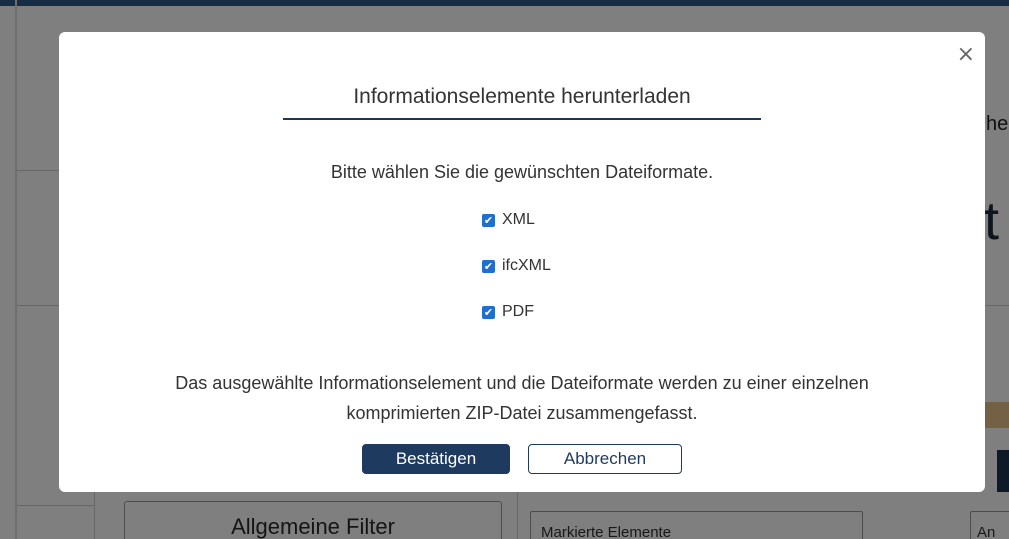 This screenshot has width=1009, height=539. What do you see at coordinates (488, 220) in the screenshot?
I see `checkbox-xml: ✔` at bounding box center [488, 220].